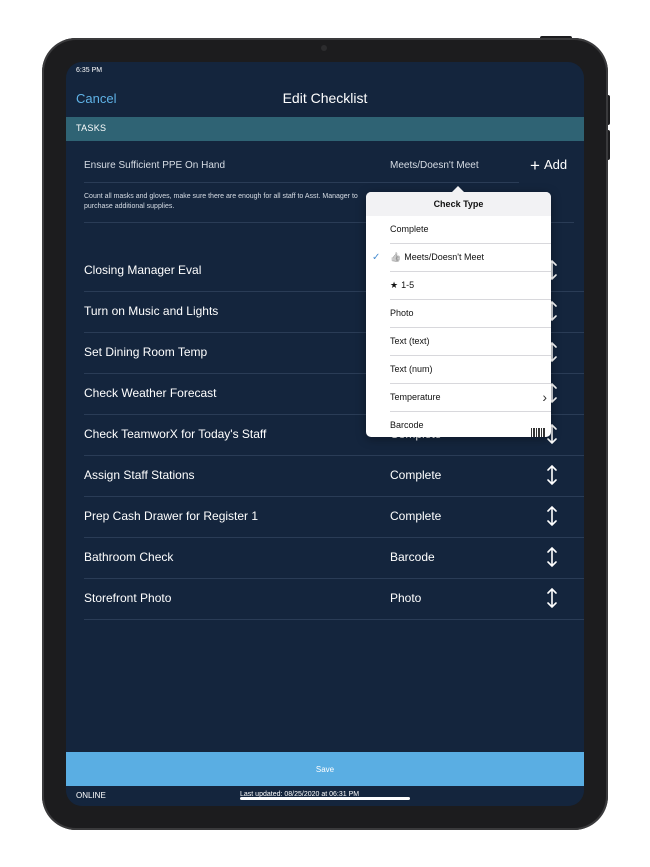 This screenshot has height=867, width=650. What do you see at coordinates (324, 48) in the screenshot?
I see `camera` at bounding box center [324, 48].